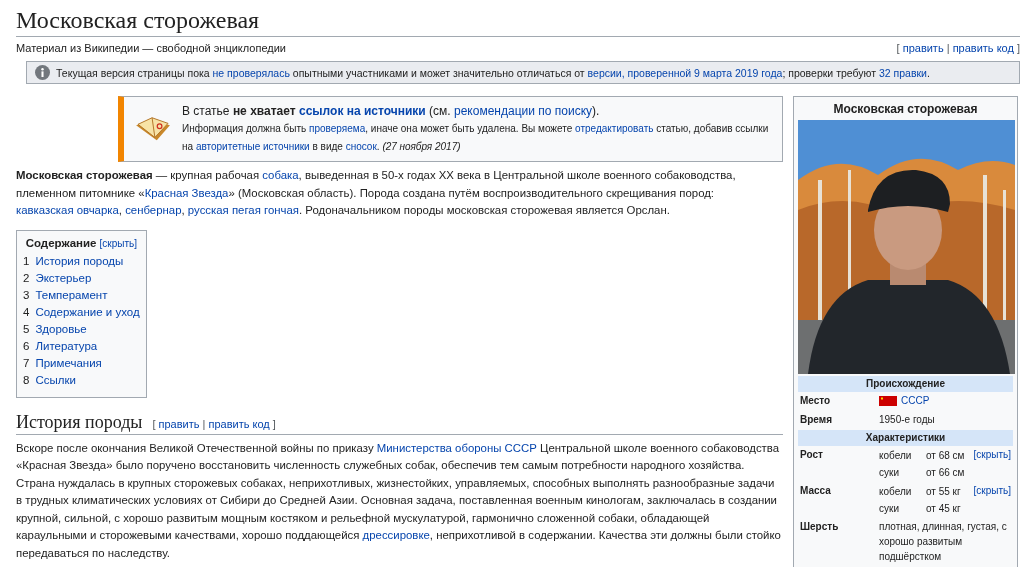 The height and width of the screenshot is (567, 1024). Describe the element at coordinates (26, 277) in the screenshot. I see `toc-number: 2` at that location.